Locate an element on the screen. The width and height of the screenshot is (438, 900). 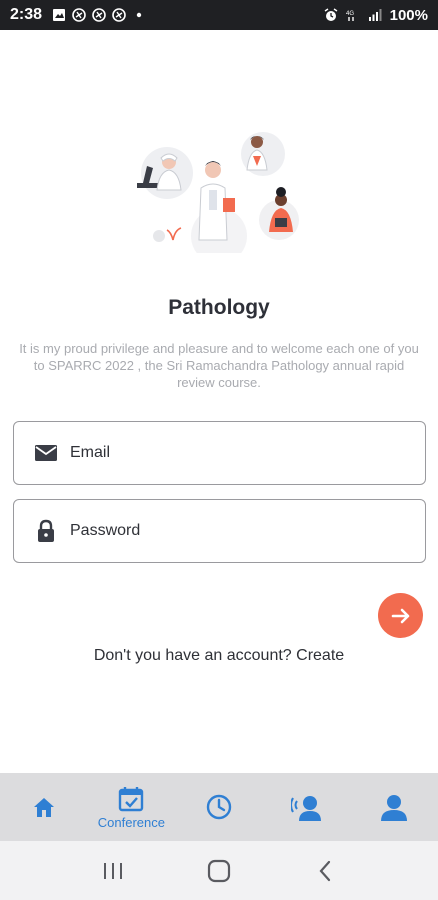
page-title: Pathology is located at coordinates (219, 307).